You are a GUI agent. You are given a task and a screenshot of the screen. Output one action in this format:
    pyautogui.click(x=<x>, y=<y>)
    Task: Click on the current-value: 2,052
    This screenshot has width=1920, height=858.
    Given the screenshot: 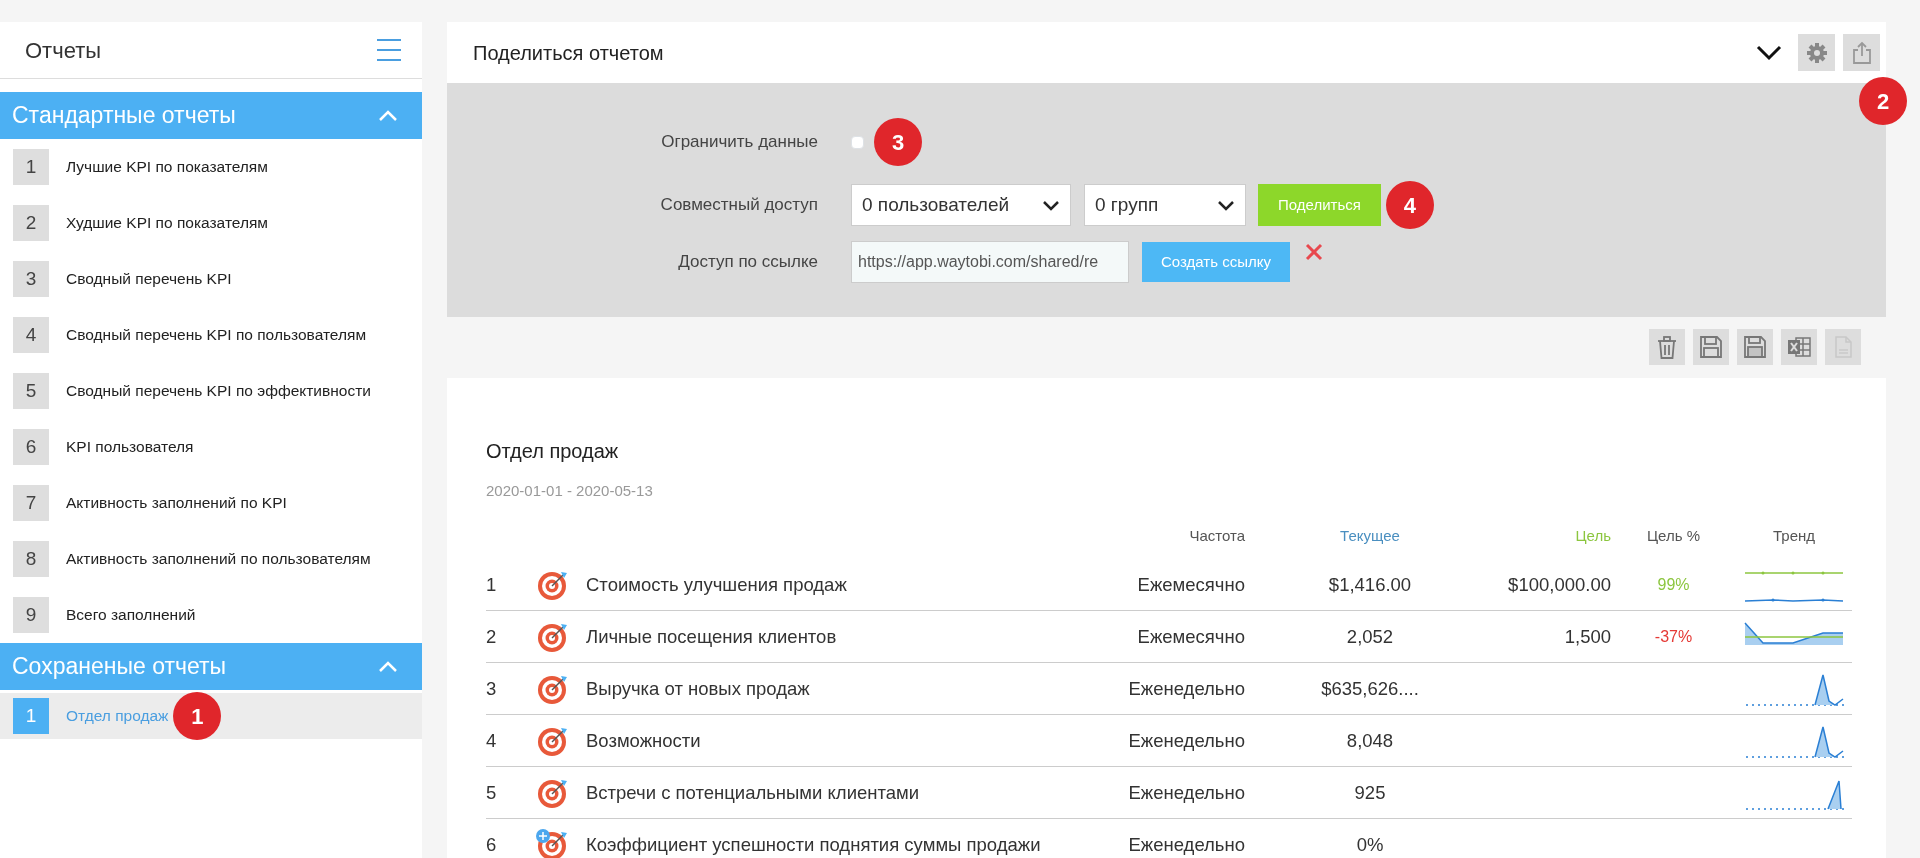 What is the action you would take?
    pyautogui.click(x=1370, y=636)
    